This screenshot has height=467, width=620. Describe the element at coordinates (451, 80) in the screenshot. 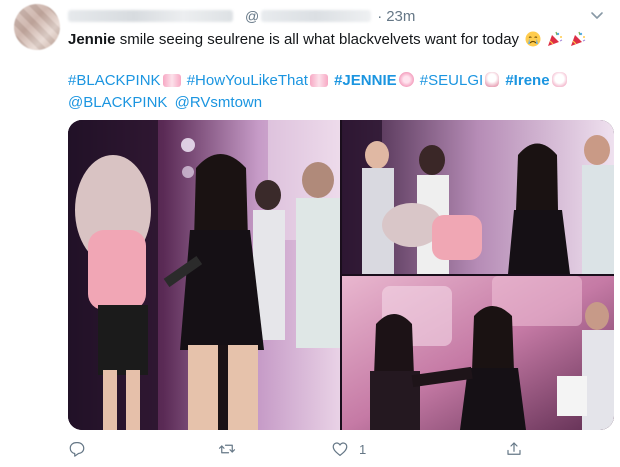

I see `hashtag-seulgi: #SEULGI` at that location.